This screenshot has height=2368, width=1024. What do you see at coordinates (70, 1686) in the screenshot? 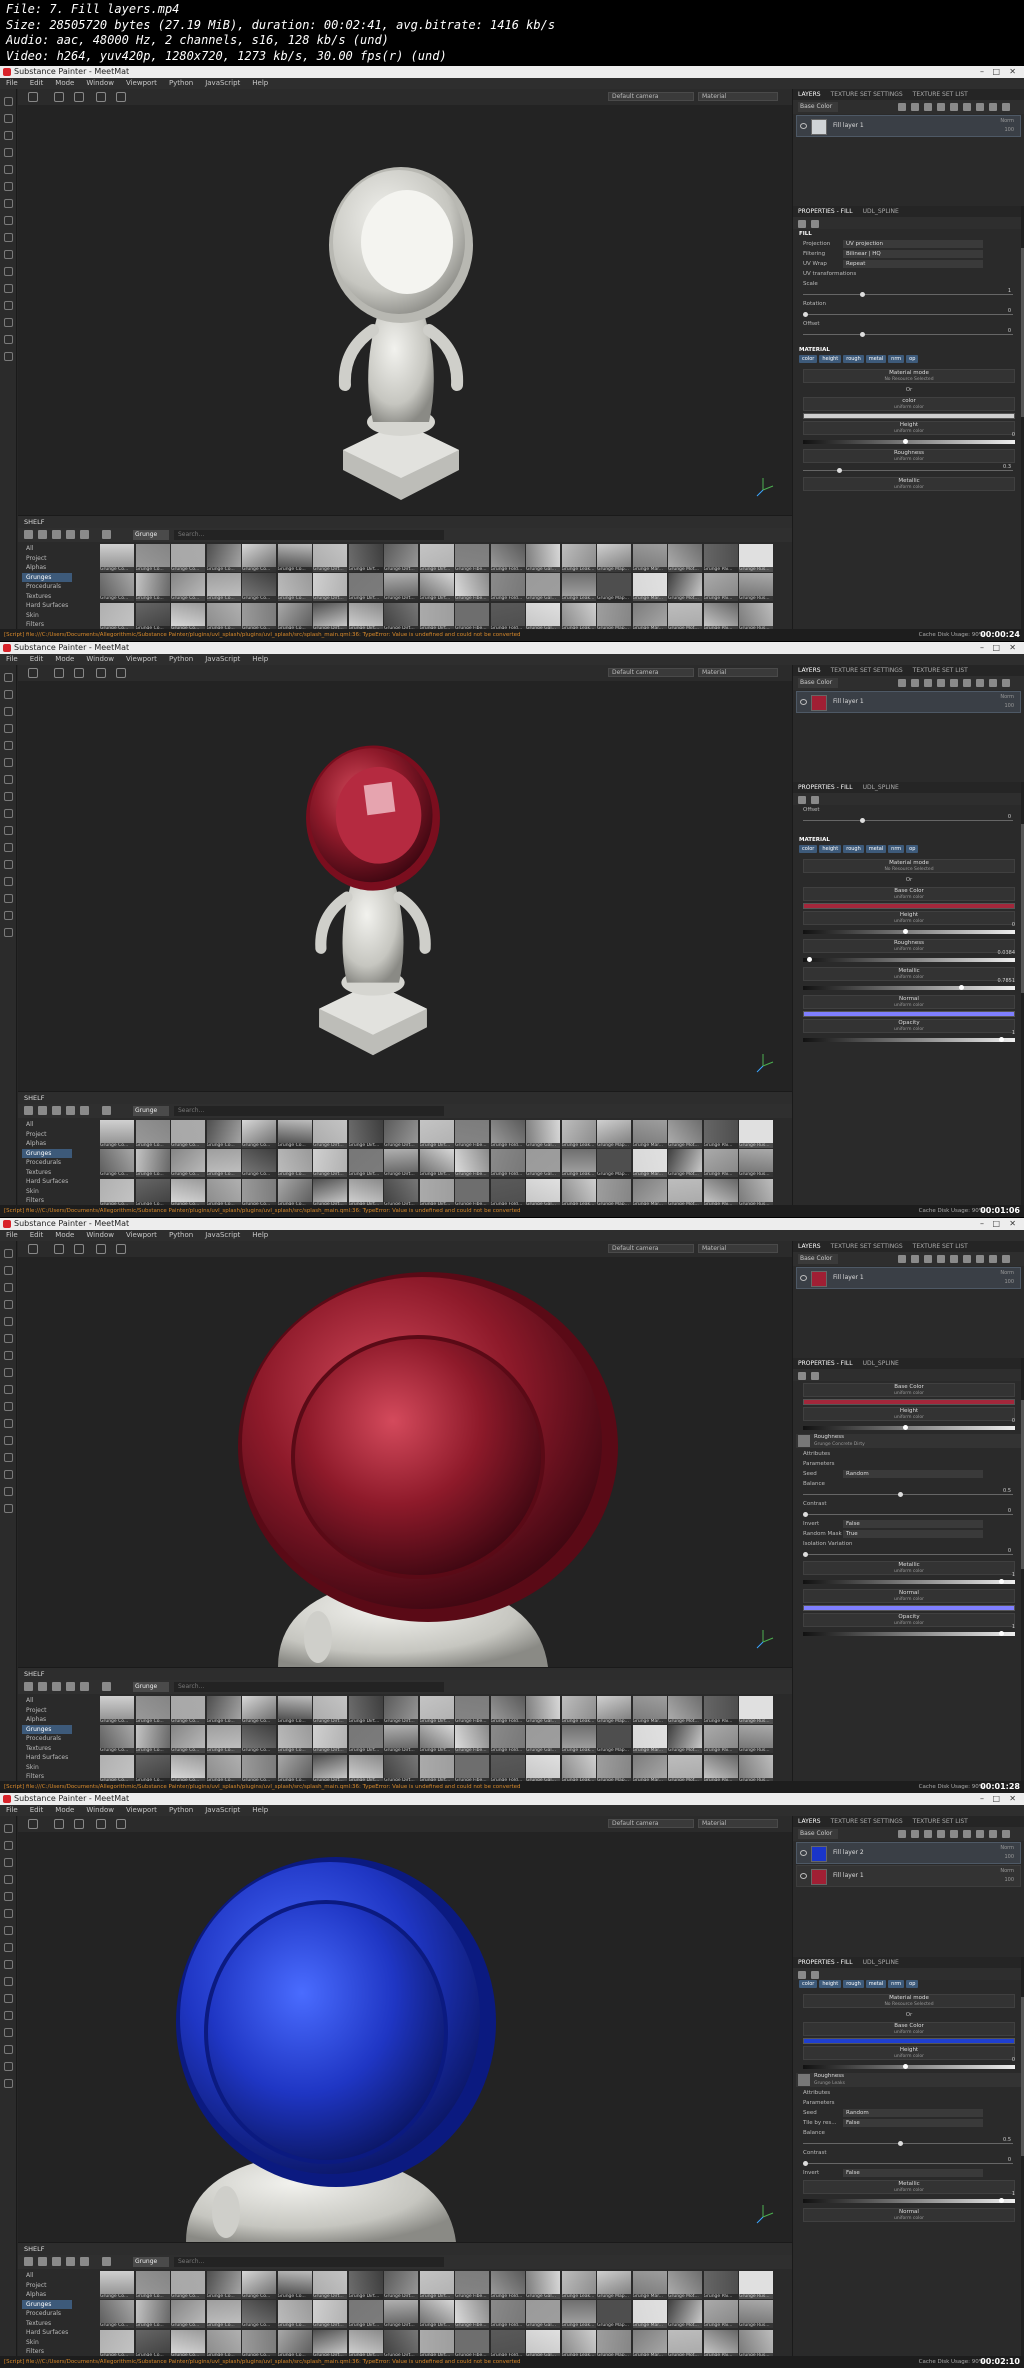
I see `list-view-icon` at bounding box center [70, 1686].